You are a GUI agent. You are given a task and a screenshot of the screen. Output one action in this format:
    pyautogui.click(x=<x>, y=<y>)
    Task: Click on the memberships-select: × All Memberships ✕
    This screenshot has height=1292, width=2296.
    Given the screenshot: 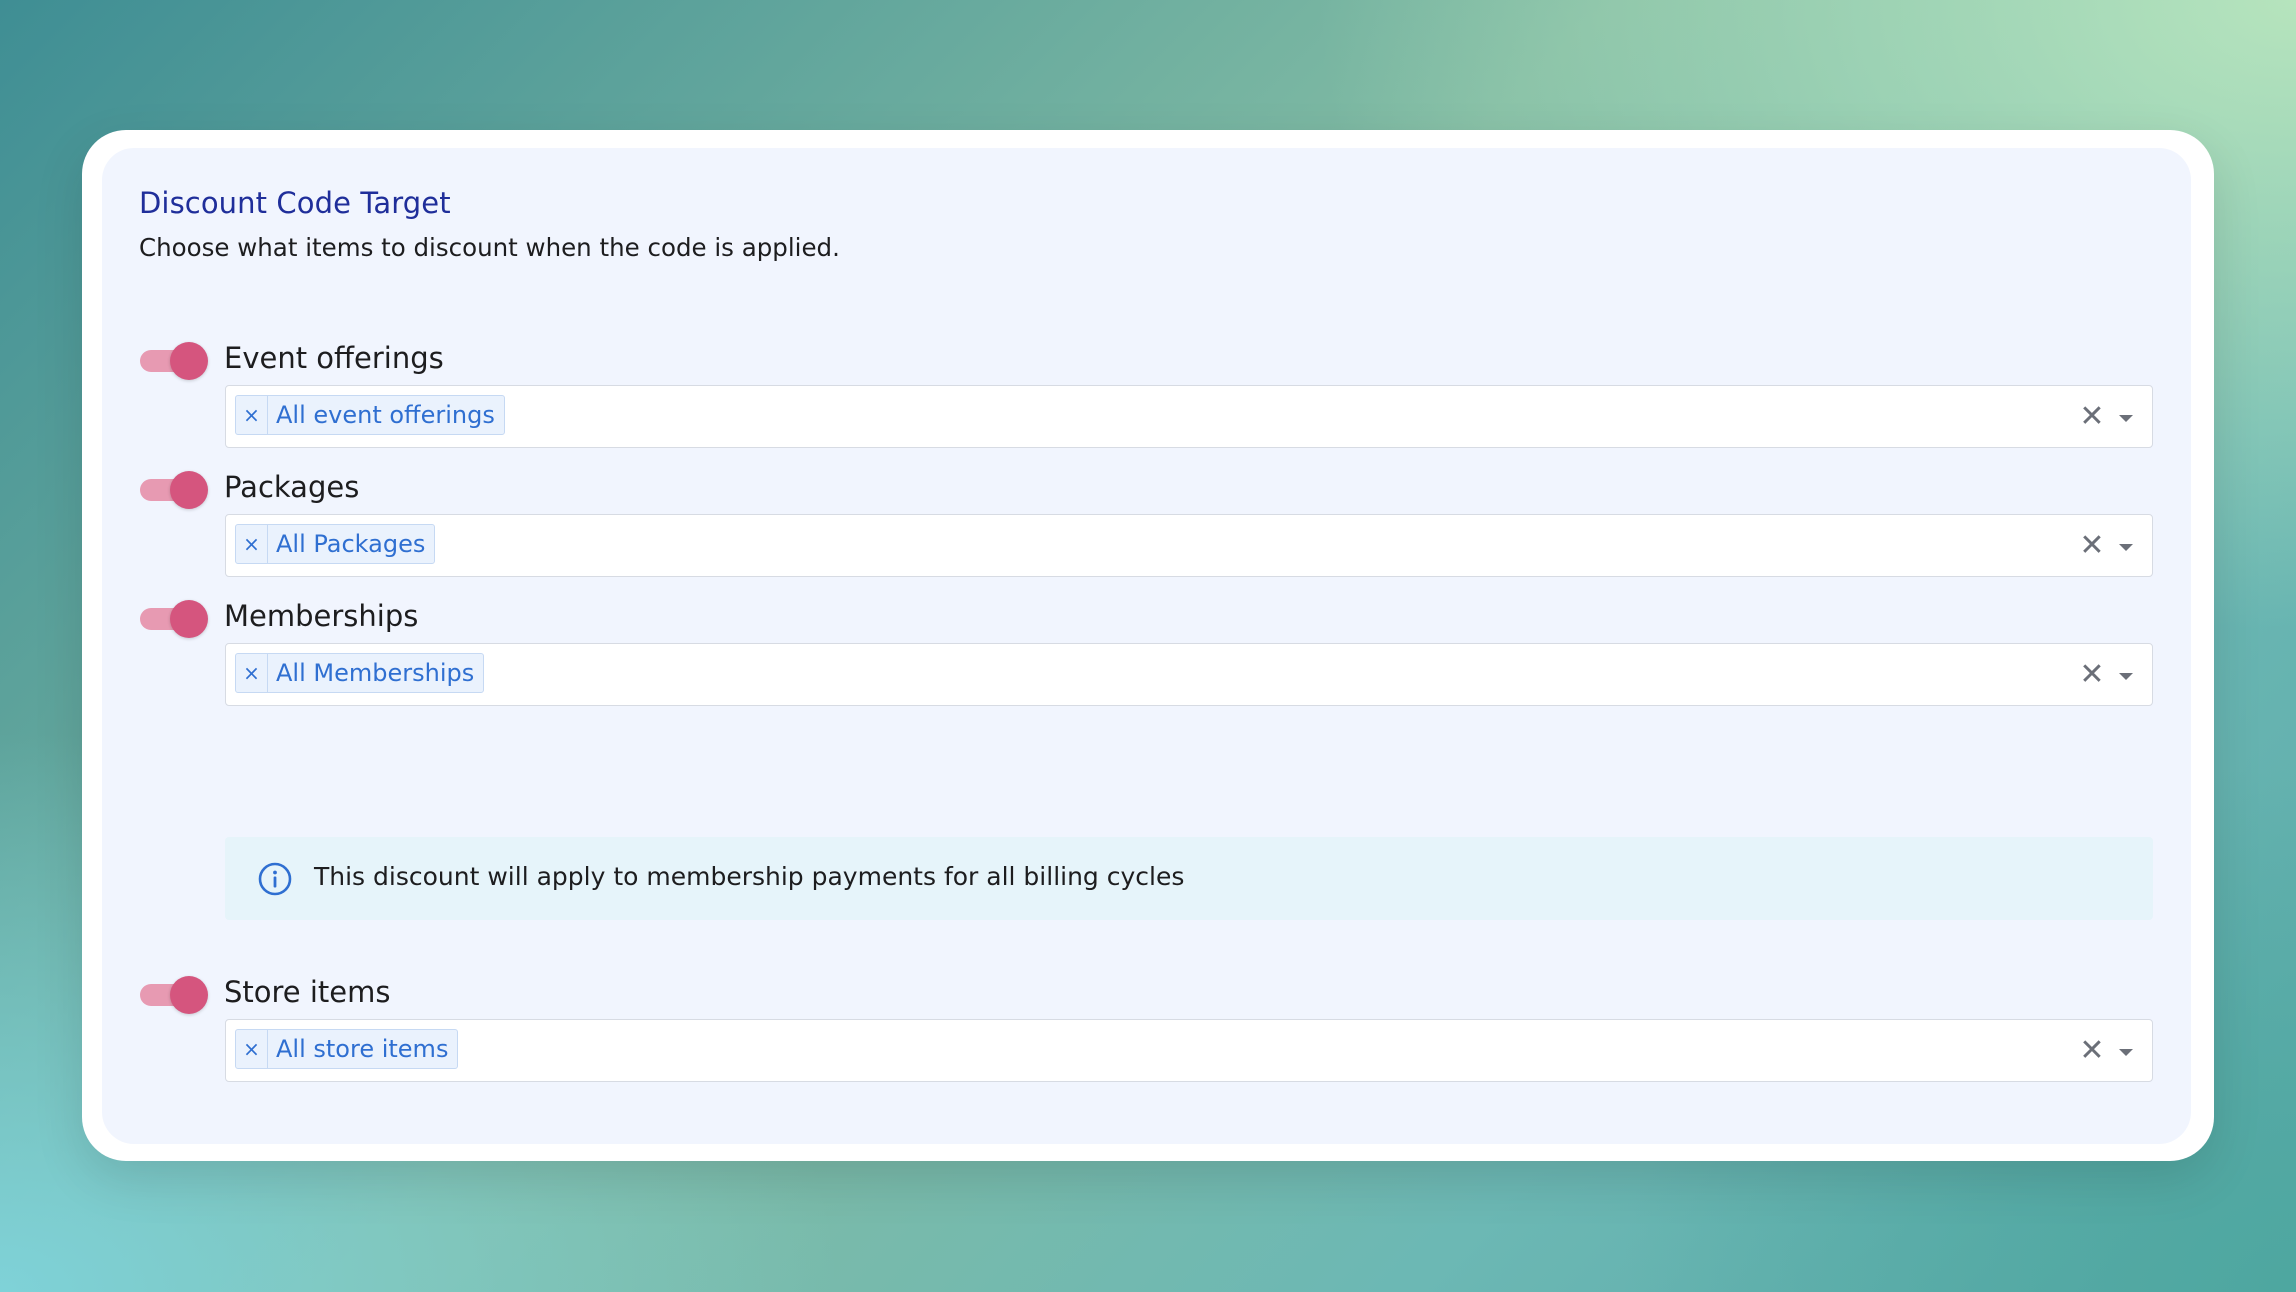 What is the action you would take?
    pyautogui.click(x=1189, y=674)
    